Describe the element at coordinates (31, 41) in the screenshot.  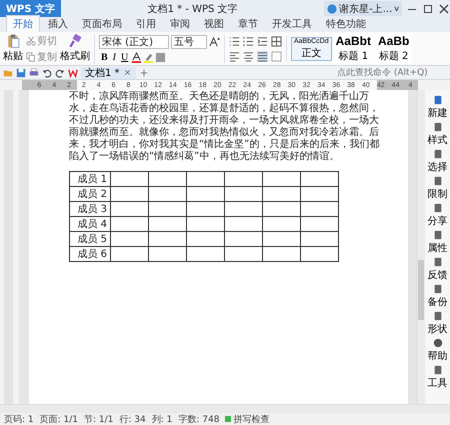
I see `scissors-icon` at that location.